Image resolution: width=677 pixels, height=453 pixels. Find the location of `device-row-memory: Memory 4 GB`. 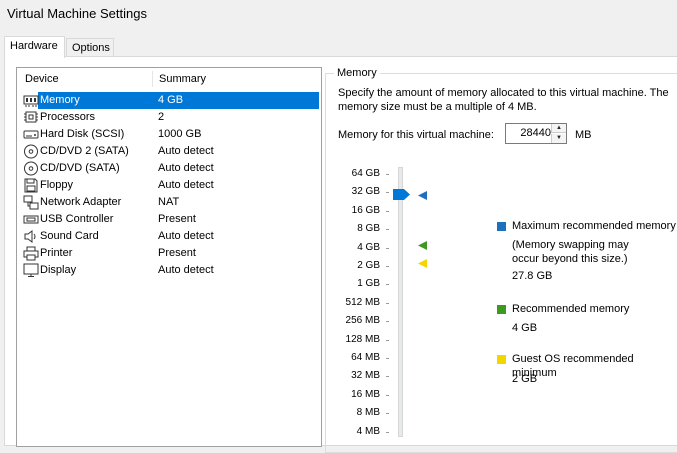

device-row-memory: Memory 4 GB is located at coordinates (170, 100).